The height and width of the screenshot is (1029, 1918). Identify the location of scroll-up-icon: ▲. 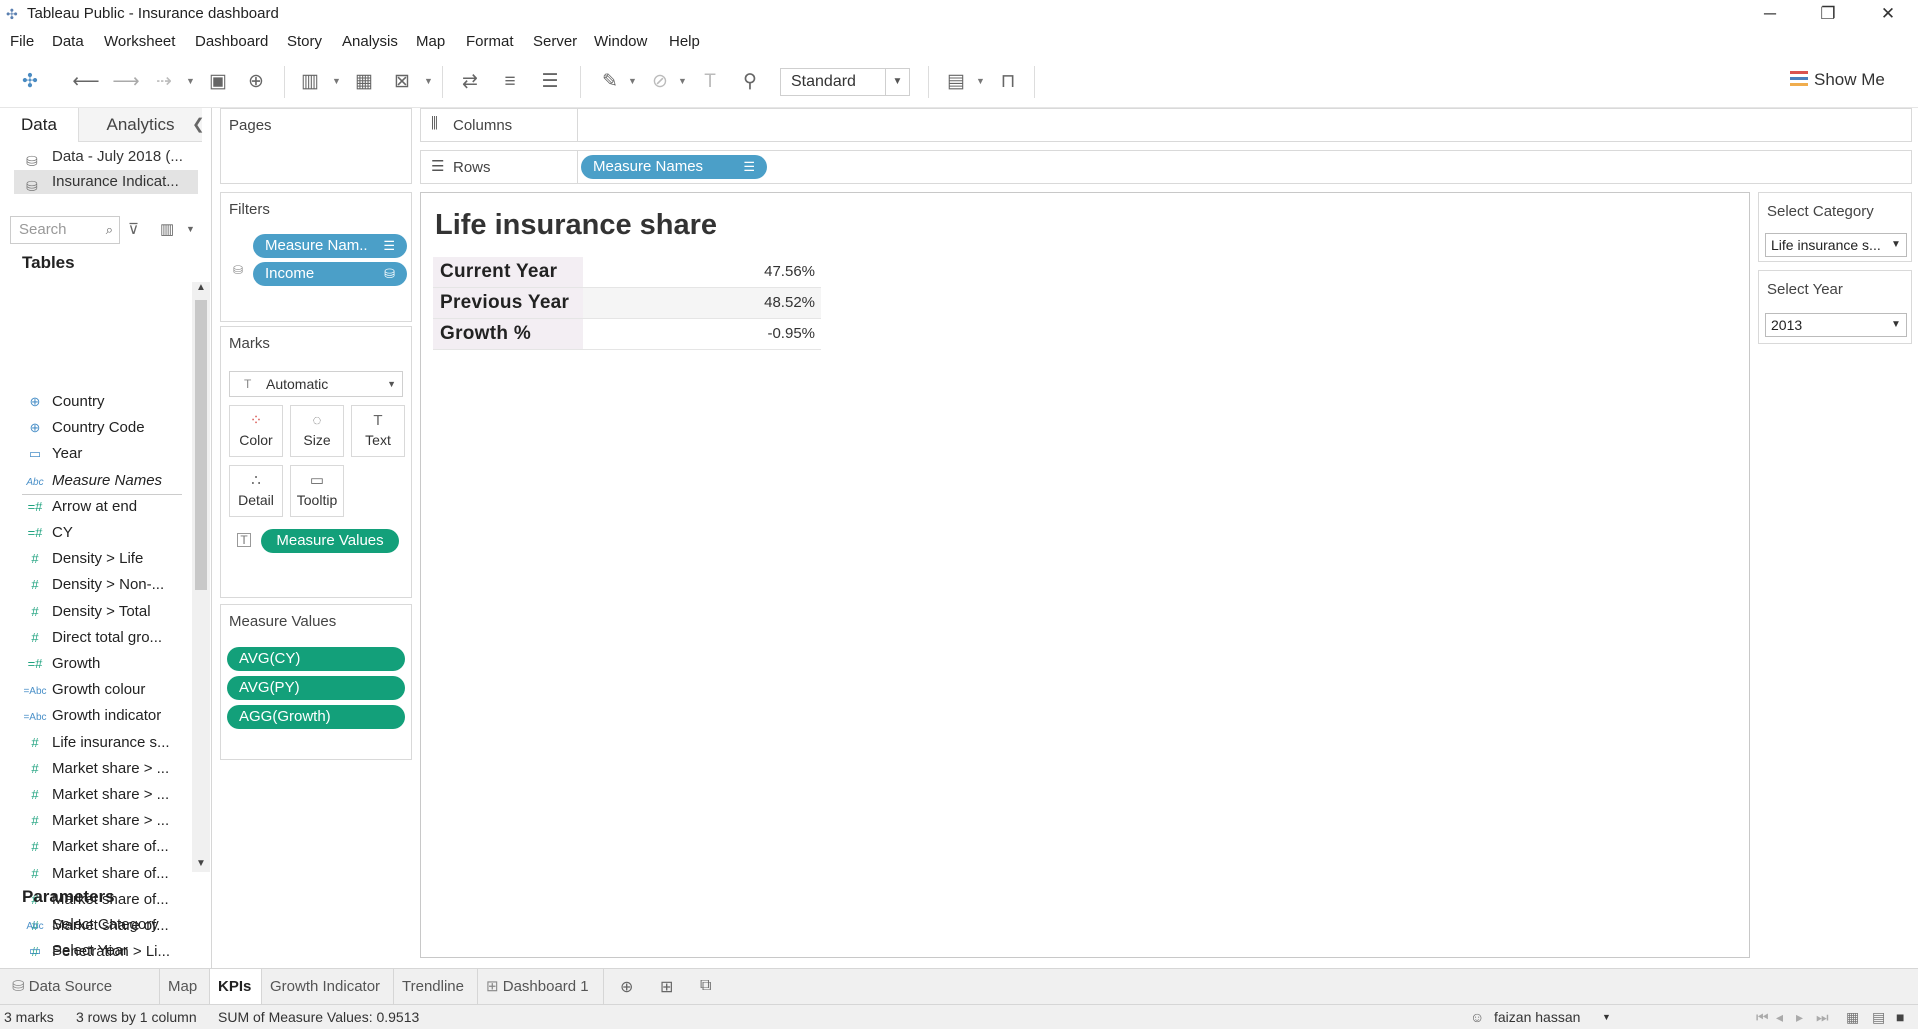
(201, 287).